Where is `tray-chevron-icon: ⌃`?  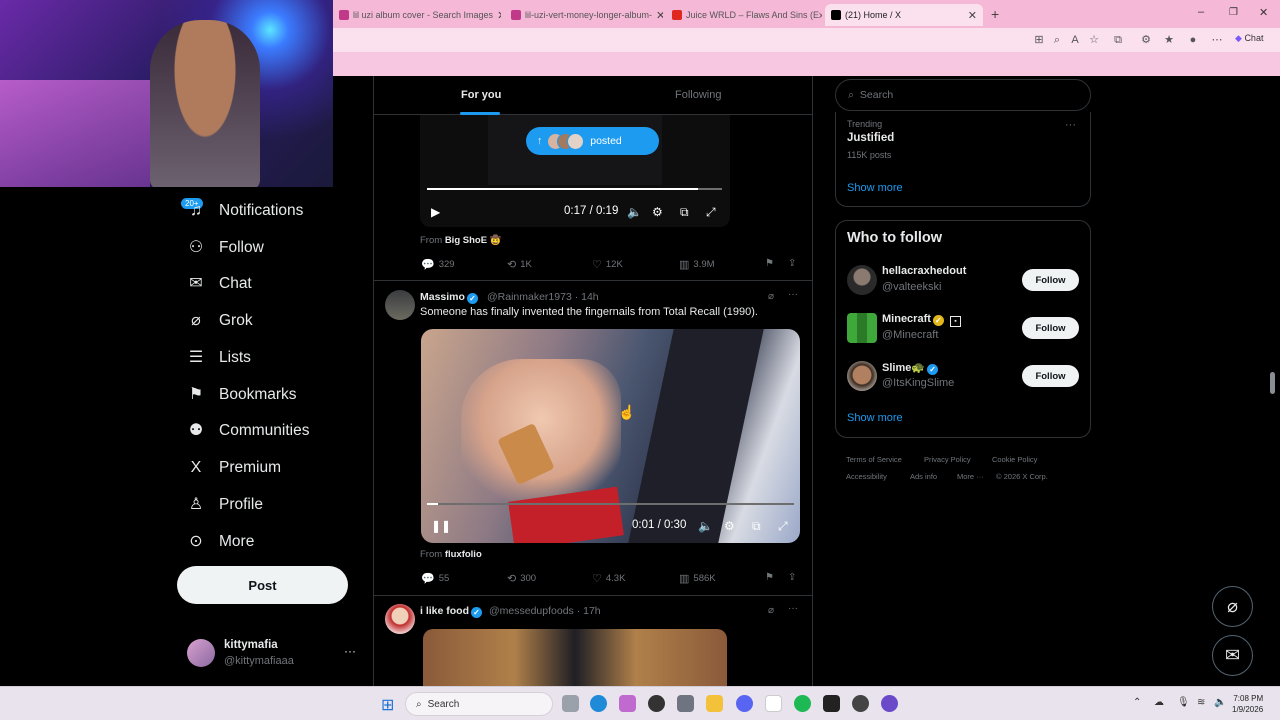 tray-chevron-icon: ⌃ is located at coordinates (1137, 702).